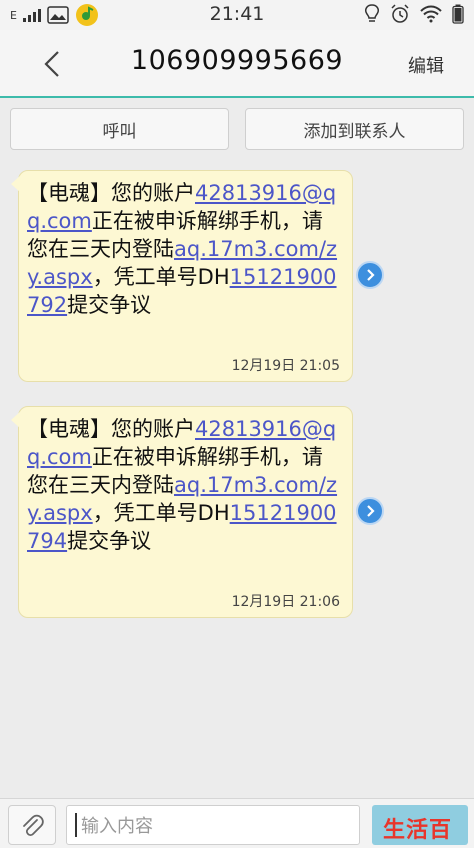 The image size is (474, 848). Describe the element at coordinates (426, 65) in the screenshot. I see `edit-button: 编辑` at that location.